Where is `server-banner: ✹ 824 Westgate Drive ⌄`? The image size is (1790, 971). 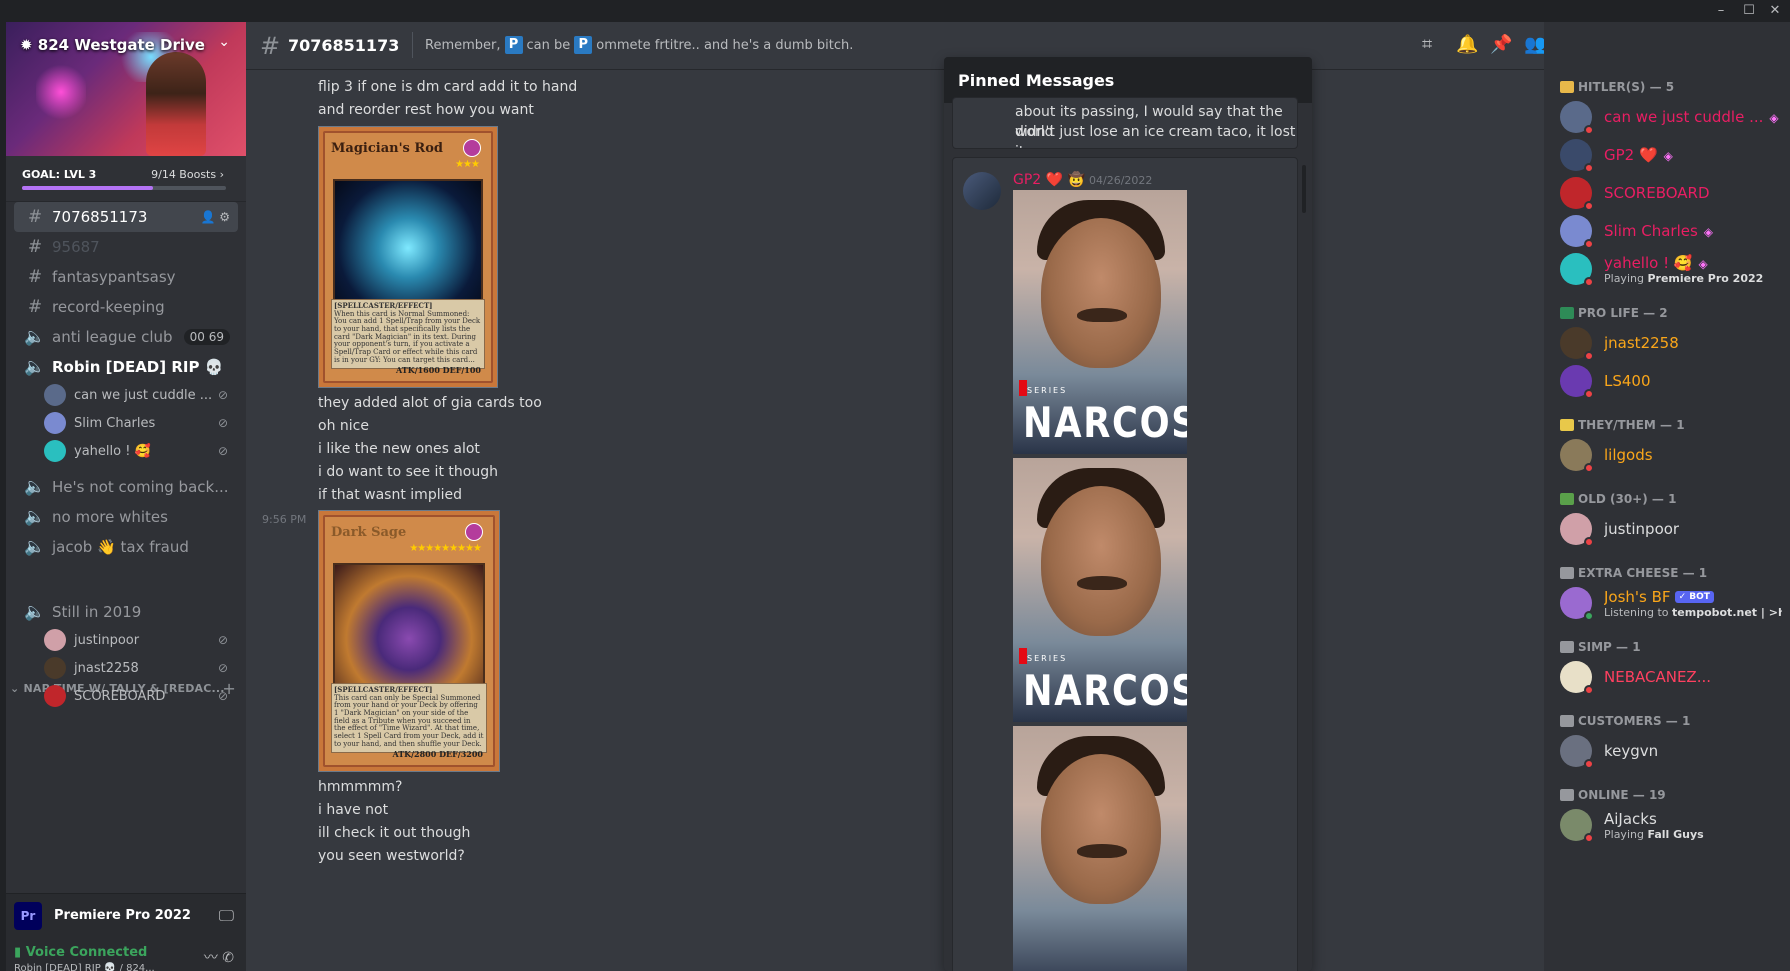
server-banner: ✹ 824 Westgate Drive ⌄ is located at coordinates (126, 89).